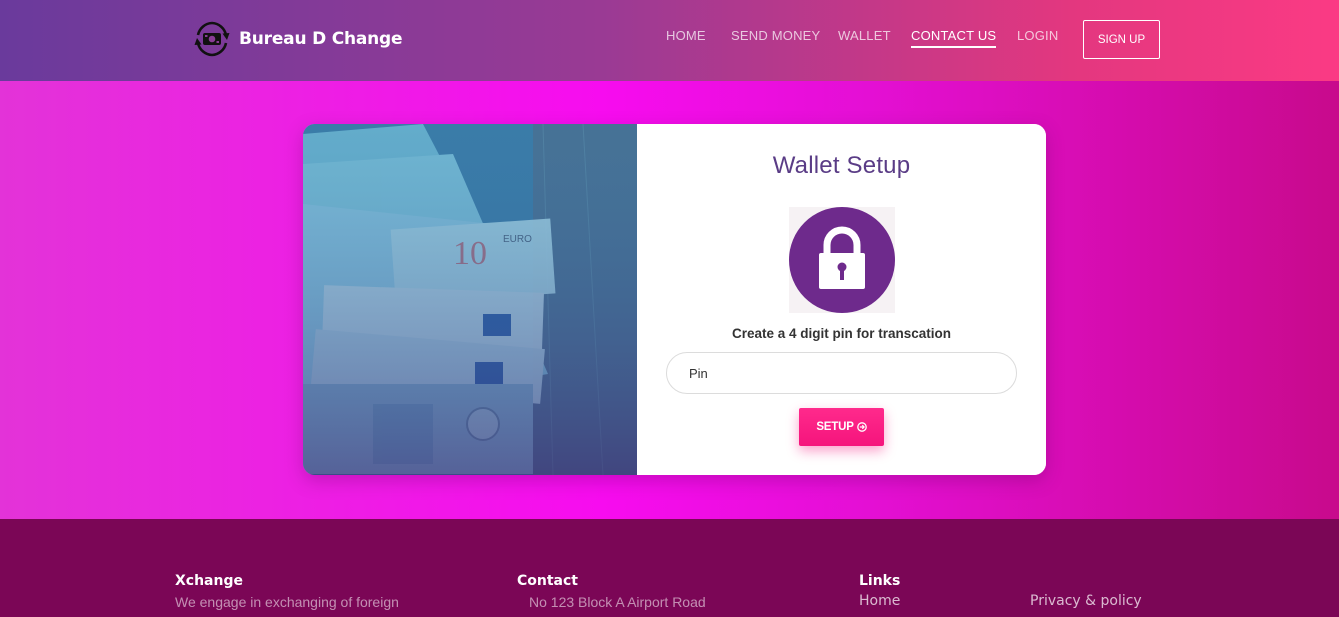  What do you see at coordinates (879, 601) in the screenshot?
I see `footer-link-home: Home` at bounding box center [879, 601].